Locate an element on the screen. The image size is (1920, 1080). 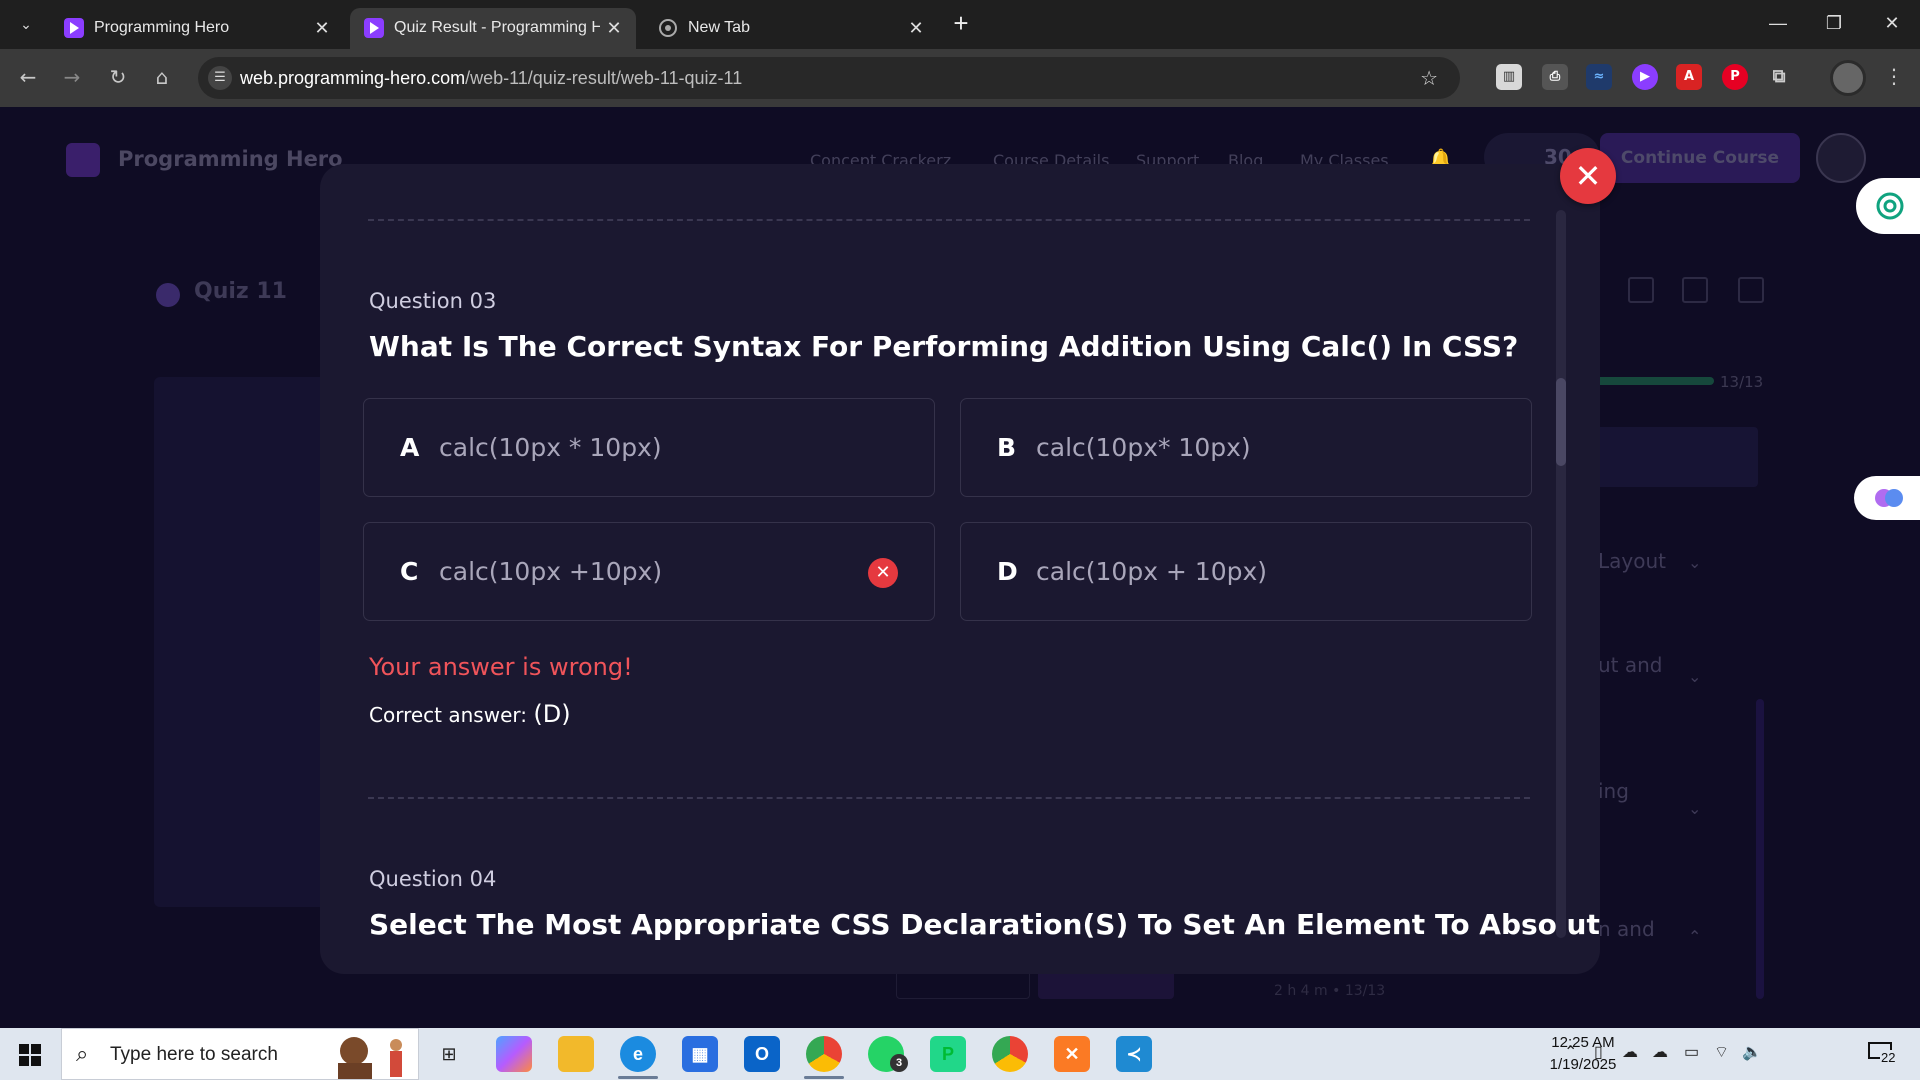
back-arrow-icon: ← is located at coordinates (28, 77).